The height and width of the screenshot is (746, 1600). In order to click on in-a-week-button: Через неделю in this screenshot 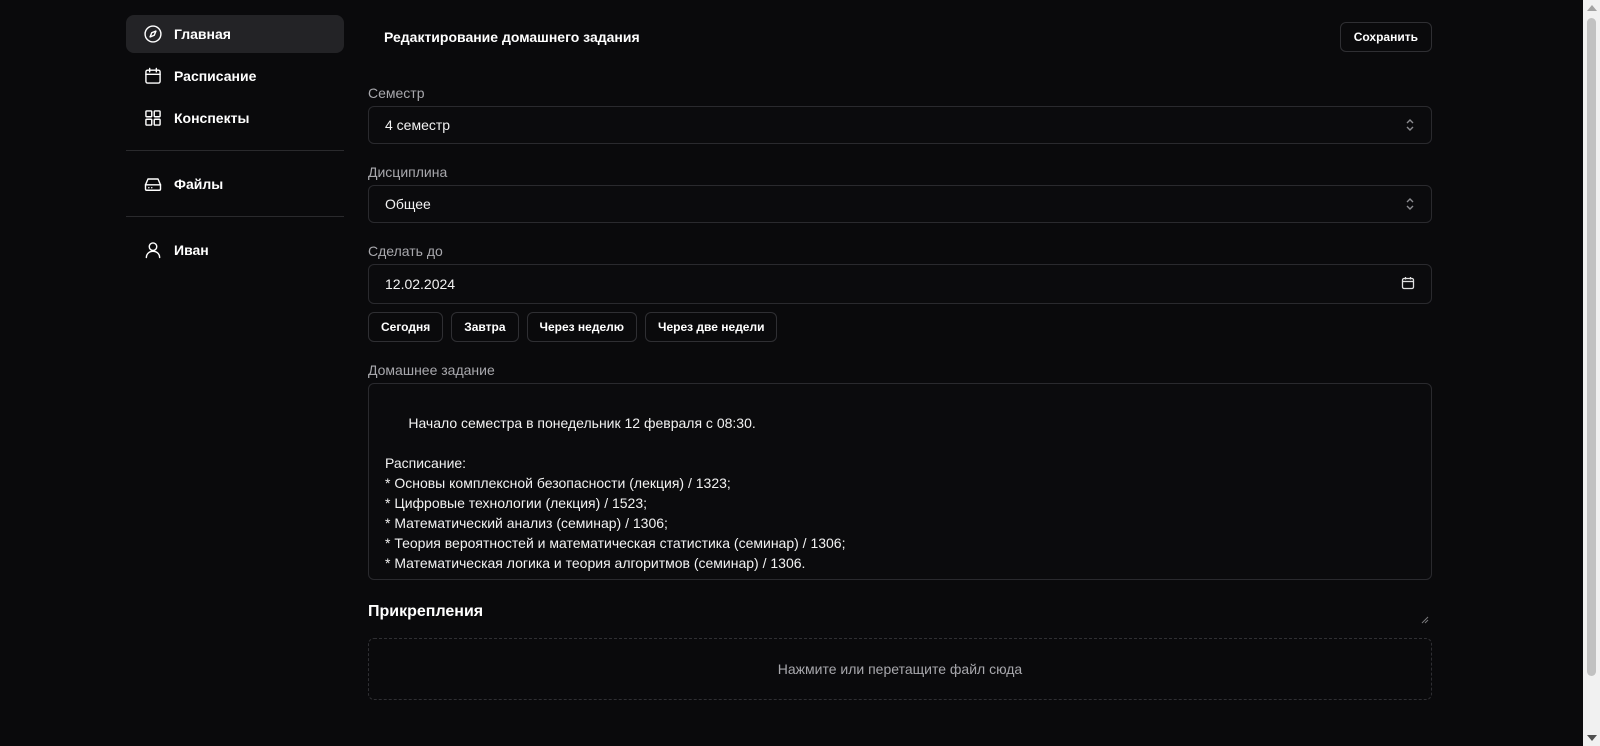, I will do `click(582, 327)`.